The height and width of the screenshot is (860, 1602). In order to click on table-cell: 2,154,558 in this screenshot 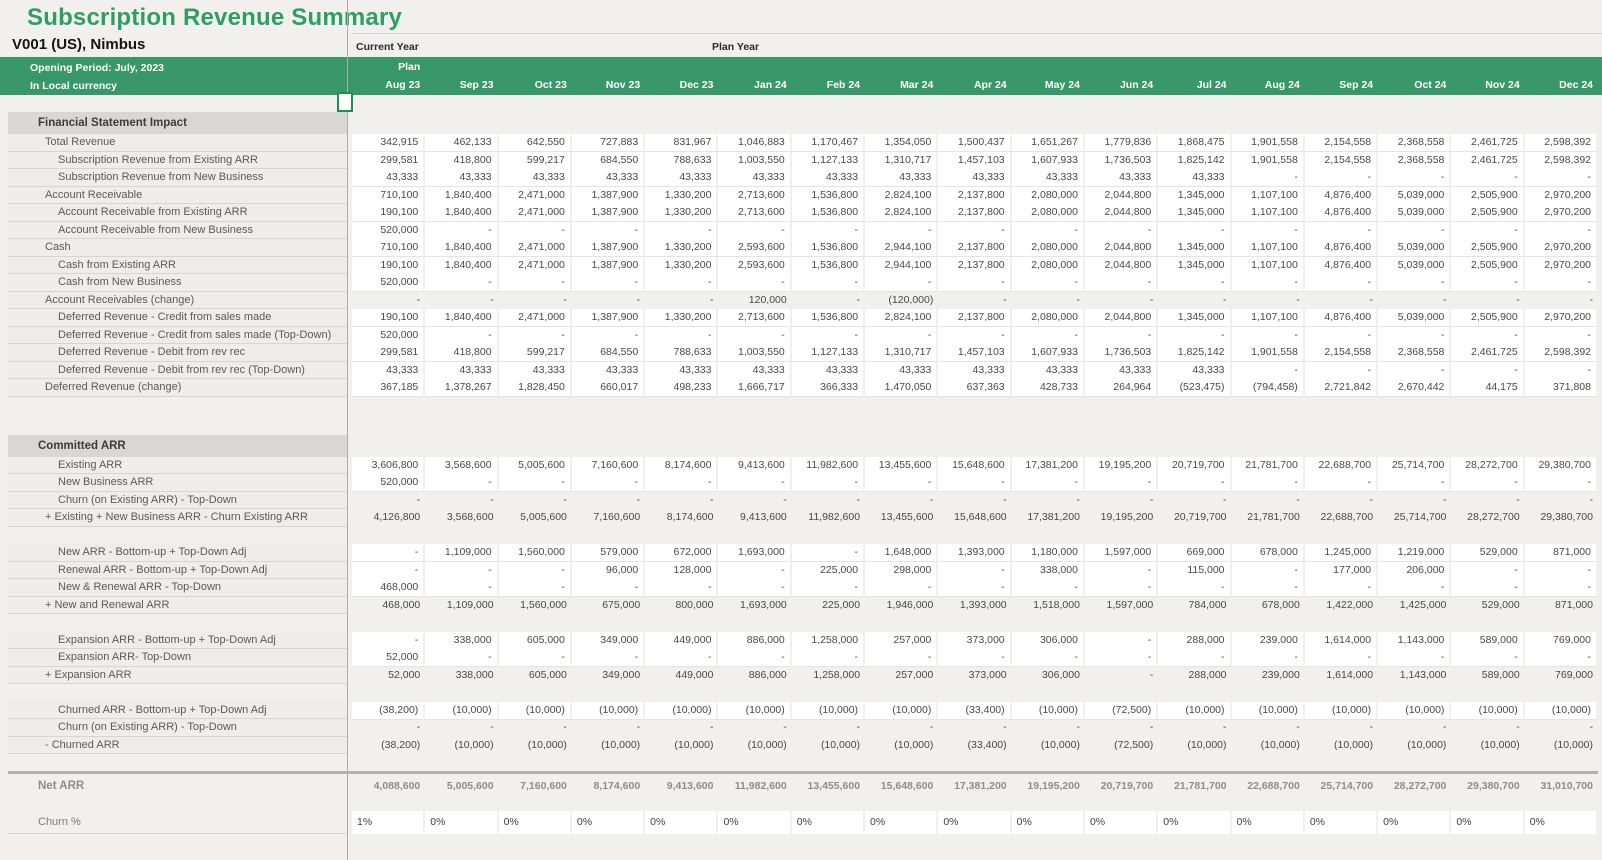, I will do `click(1341, 143)`.